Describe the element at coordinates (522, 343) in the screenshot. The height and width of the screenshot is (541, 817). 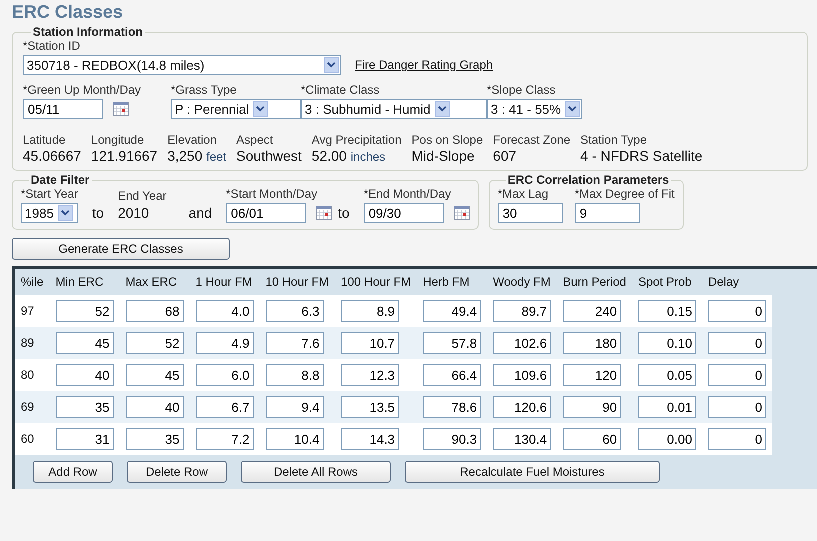
I see `table-input: 102.6` at that location.